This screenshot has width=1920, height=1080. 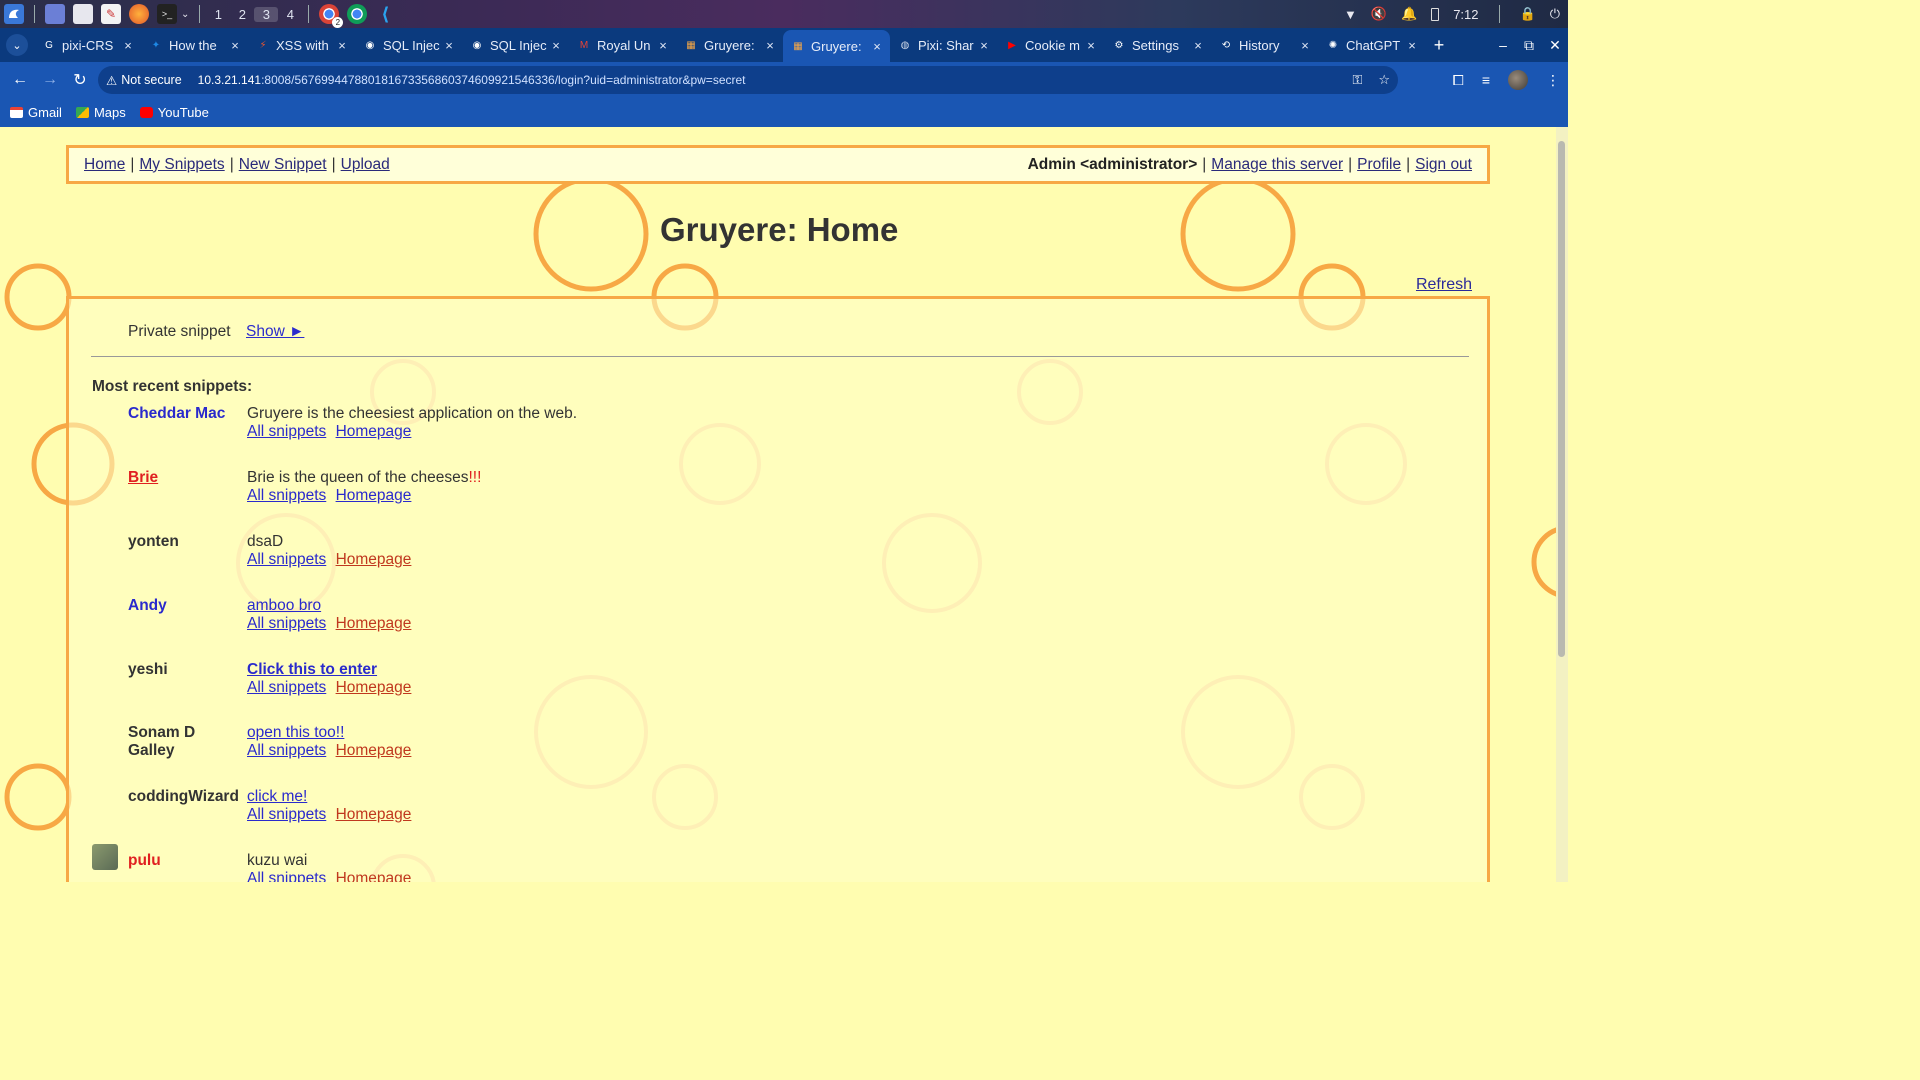 What do you see at coordinates (139, 14) in the screenshot?
I see `firefox-icon` at bounding box center [139, 14].